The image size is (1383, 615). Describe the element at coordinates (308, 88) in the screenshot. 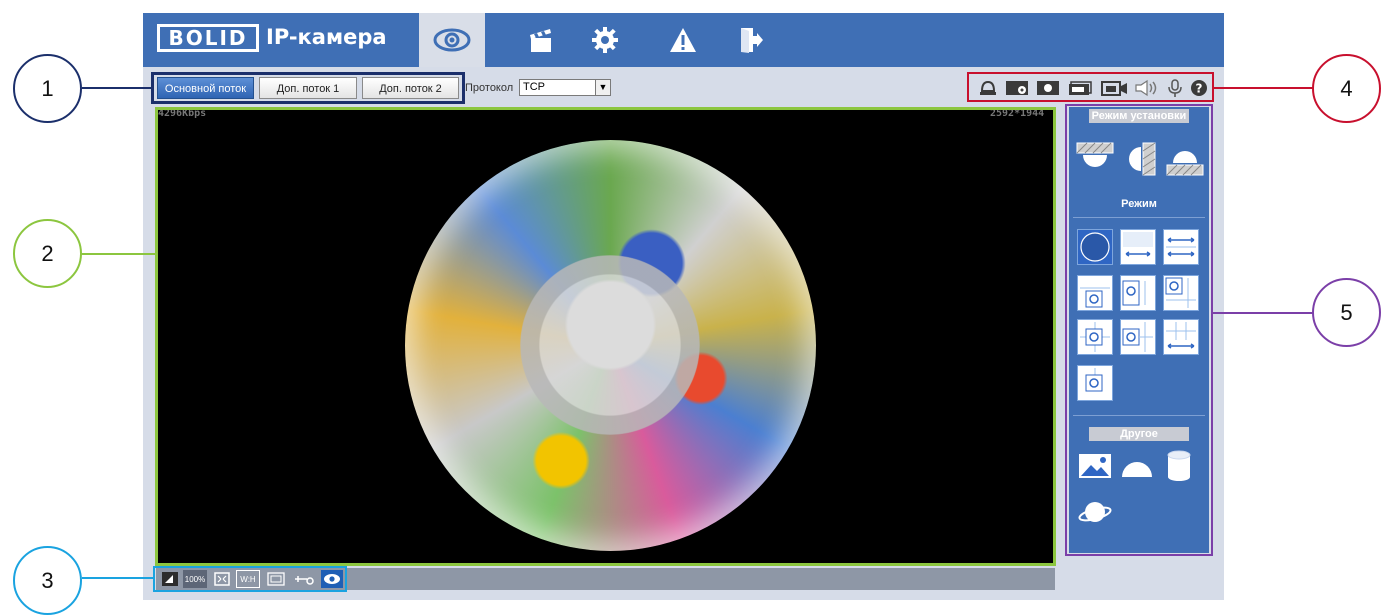

I see `callout-1-frame` at that location.